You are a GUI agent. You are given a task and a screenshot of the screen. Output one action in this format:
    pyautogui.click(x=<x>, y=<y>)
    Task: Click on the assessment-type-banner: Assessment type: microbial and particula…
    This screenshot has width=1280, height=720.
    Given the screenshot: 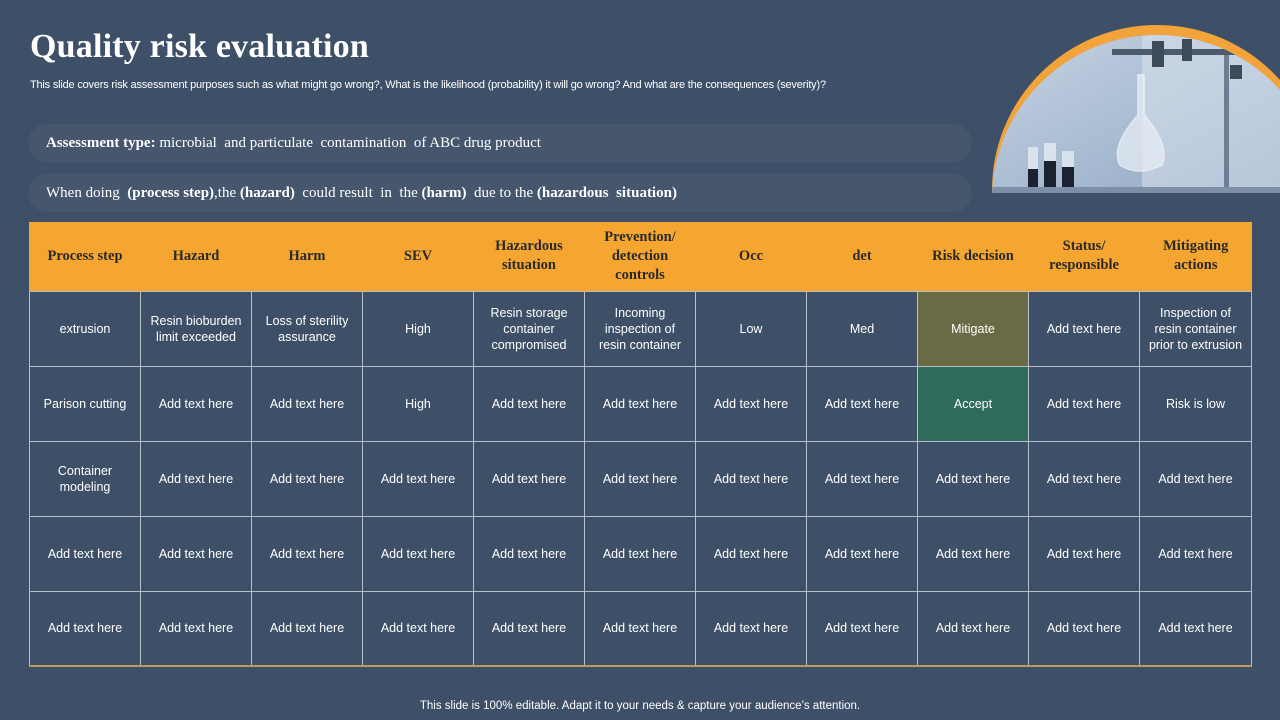 What is the action you would take?
    pyautogui.click(x=500, y=143)
    